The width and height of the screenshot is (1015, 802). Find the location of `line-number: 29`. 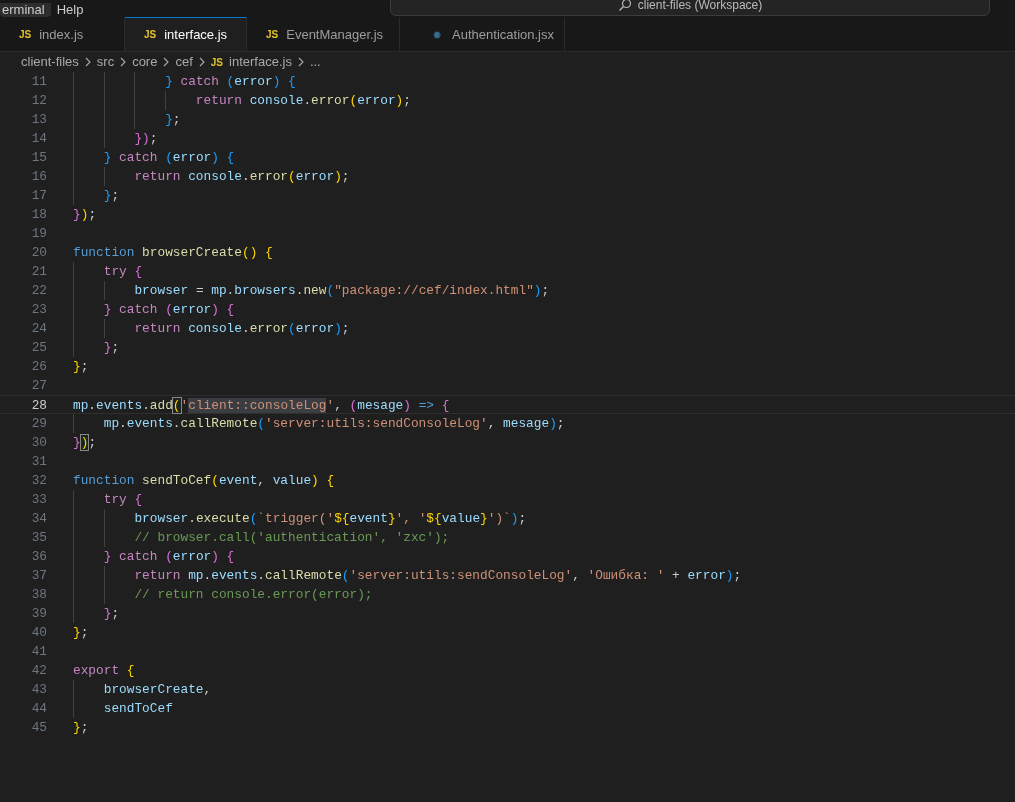

line-number: 29 is located at coordinates (39, 424).